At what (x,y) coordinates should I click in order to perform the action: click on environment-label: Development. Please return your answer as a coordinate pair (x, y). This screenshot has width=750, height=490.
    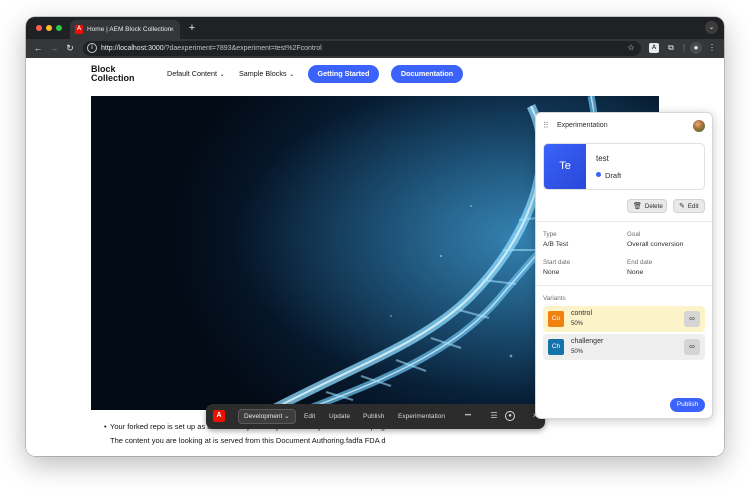
    Looking at the image, I should click on (263, 416).